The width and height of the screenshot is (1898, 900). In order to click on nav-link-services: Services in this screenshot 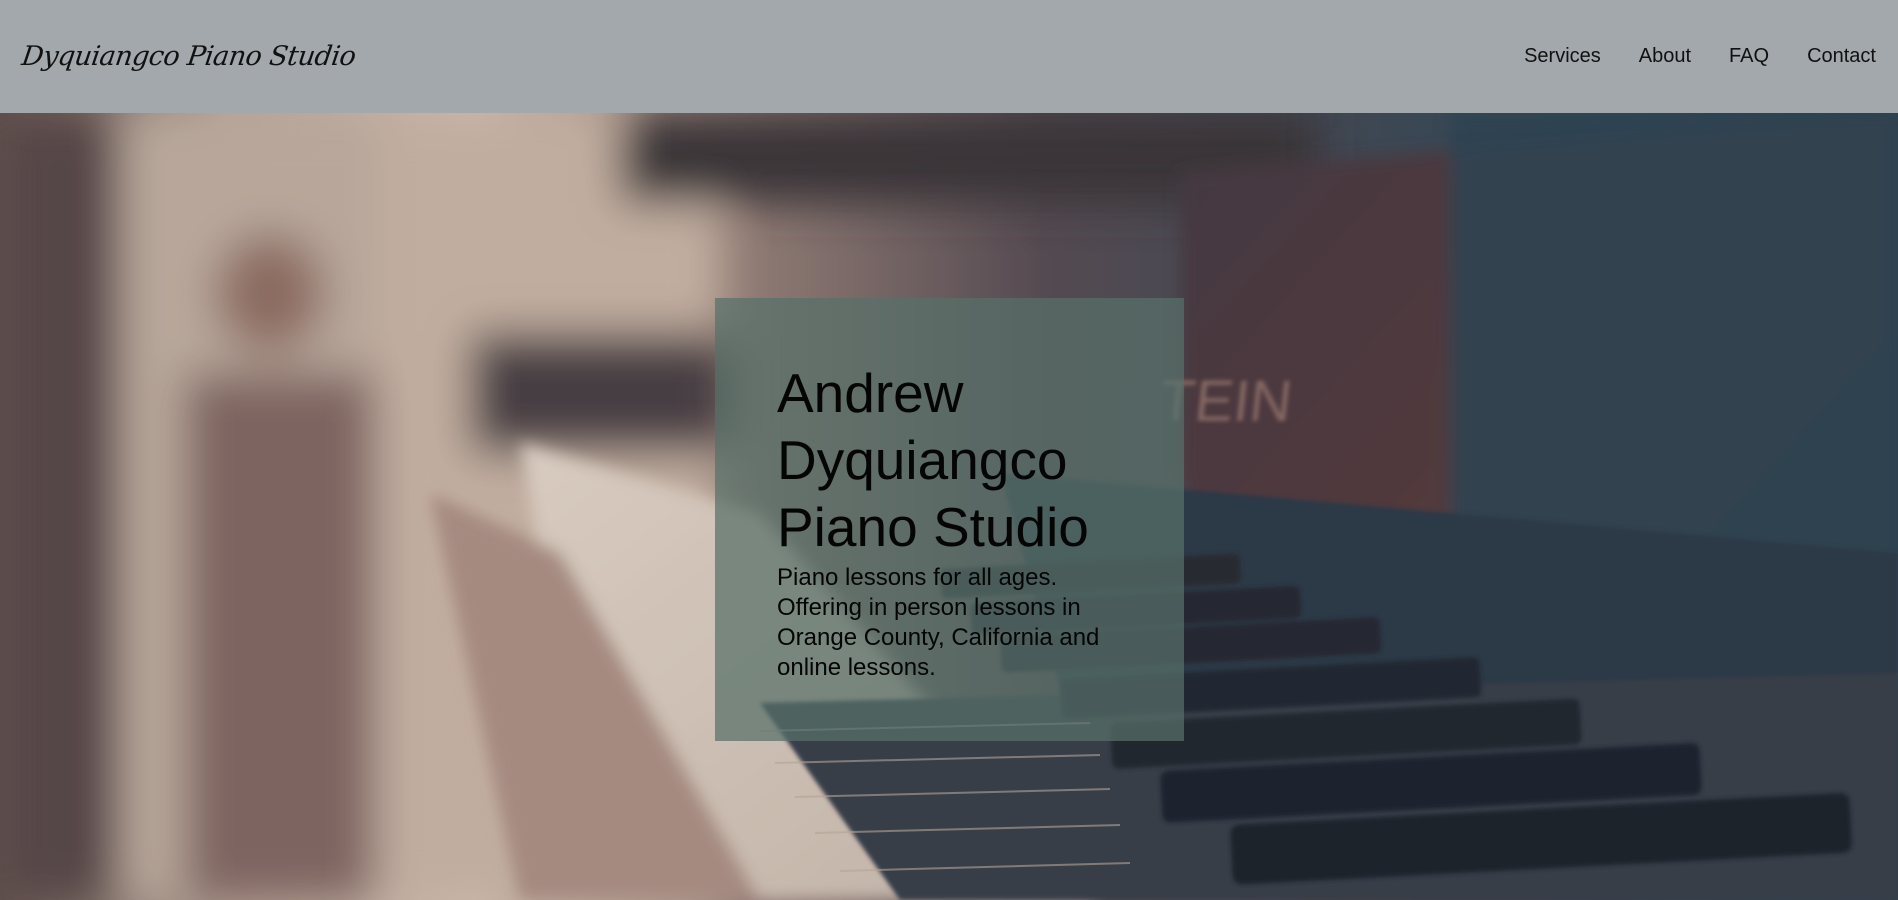, I will do `click(1562, 56)`.